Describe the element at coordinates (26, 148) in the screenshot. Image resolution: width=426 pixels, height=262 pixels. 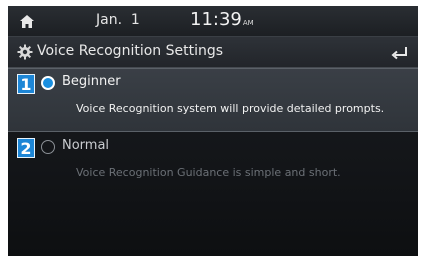
I see `option-number-badge: 2` at that location.